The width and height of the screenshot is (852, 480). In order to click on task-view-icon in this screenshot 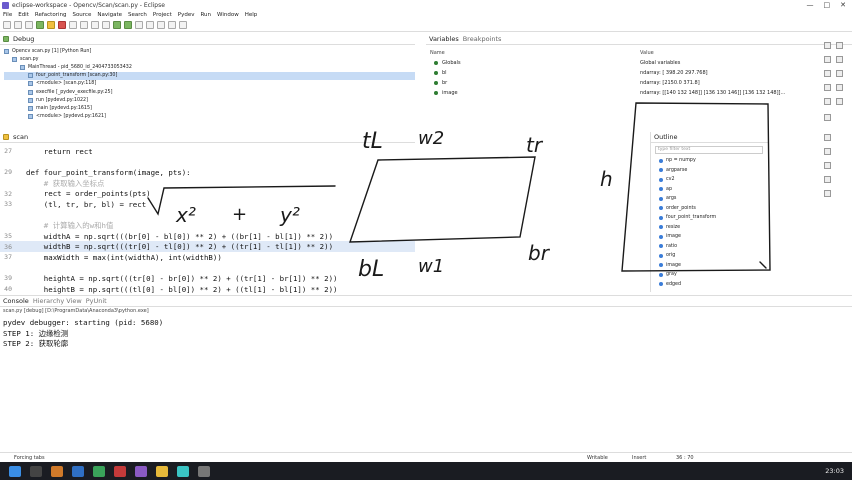, I will do `click(36, 471)`.